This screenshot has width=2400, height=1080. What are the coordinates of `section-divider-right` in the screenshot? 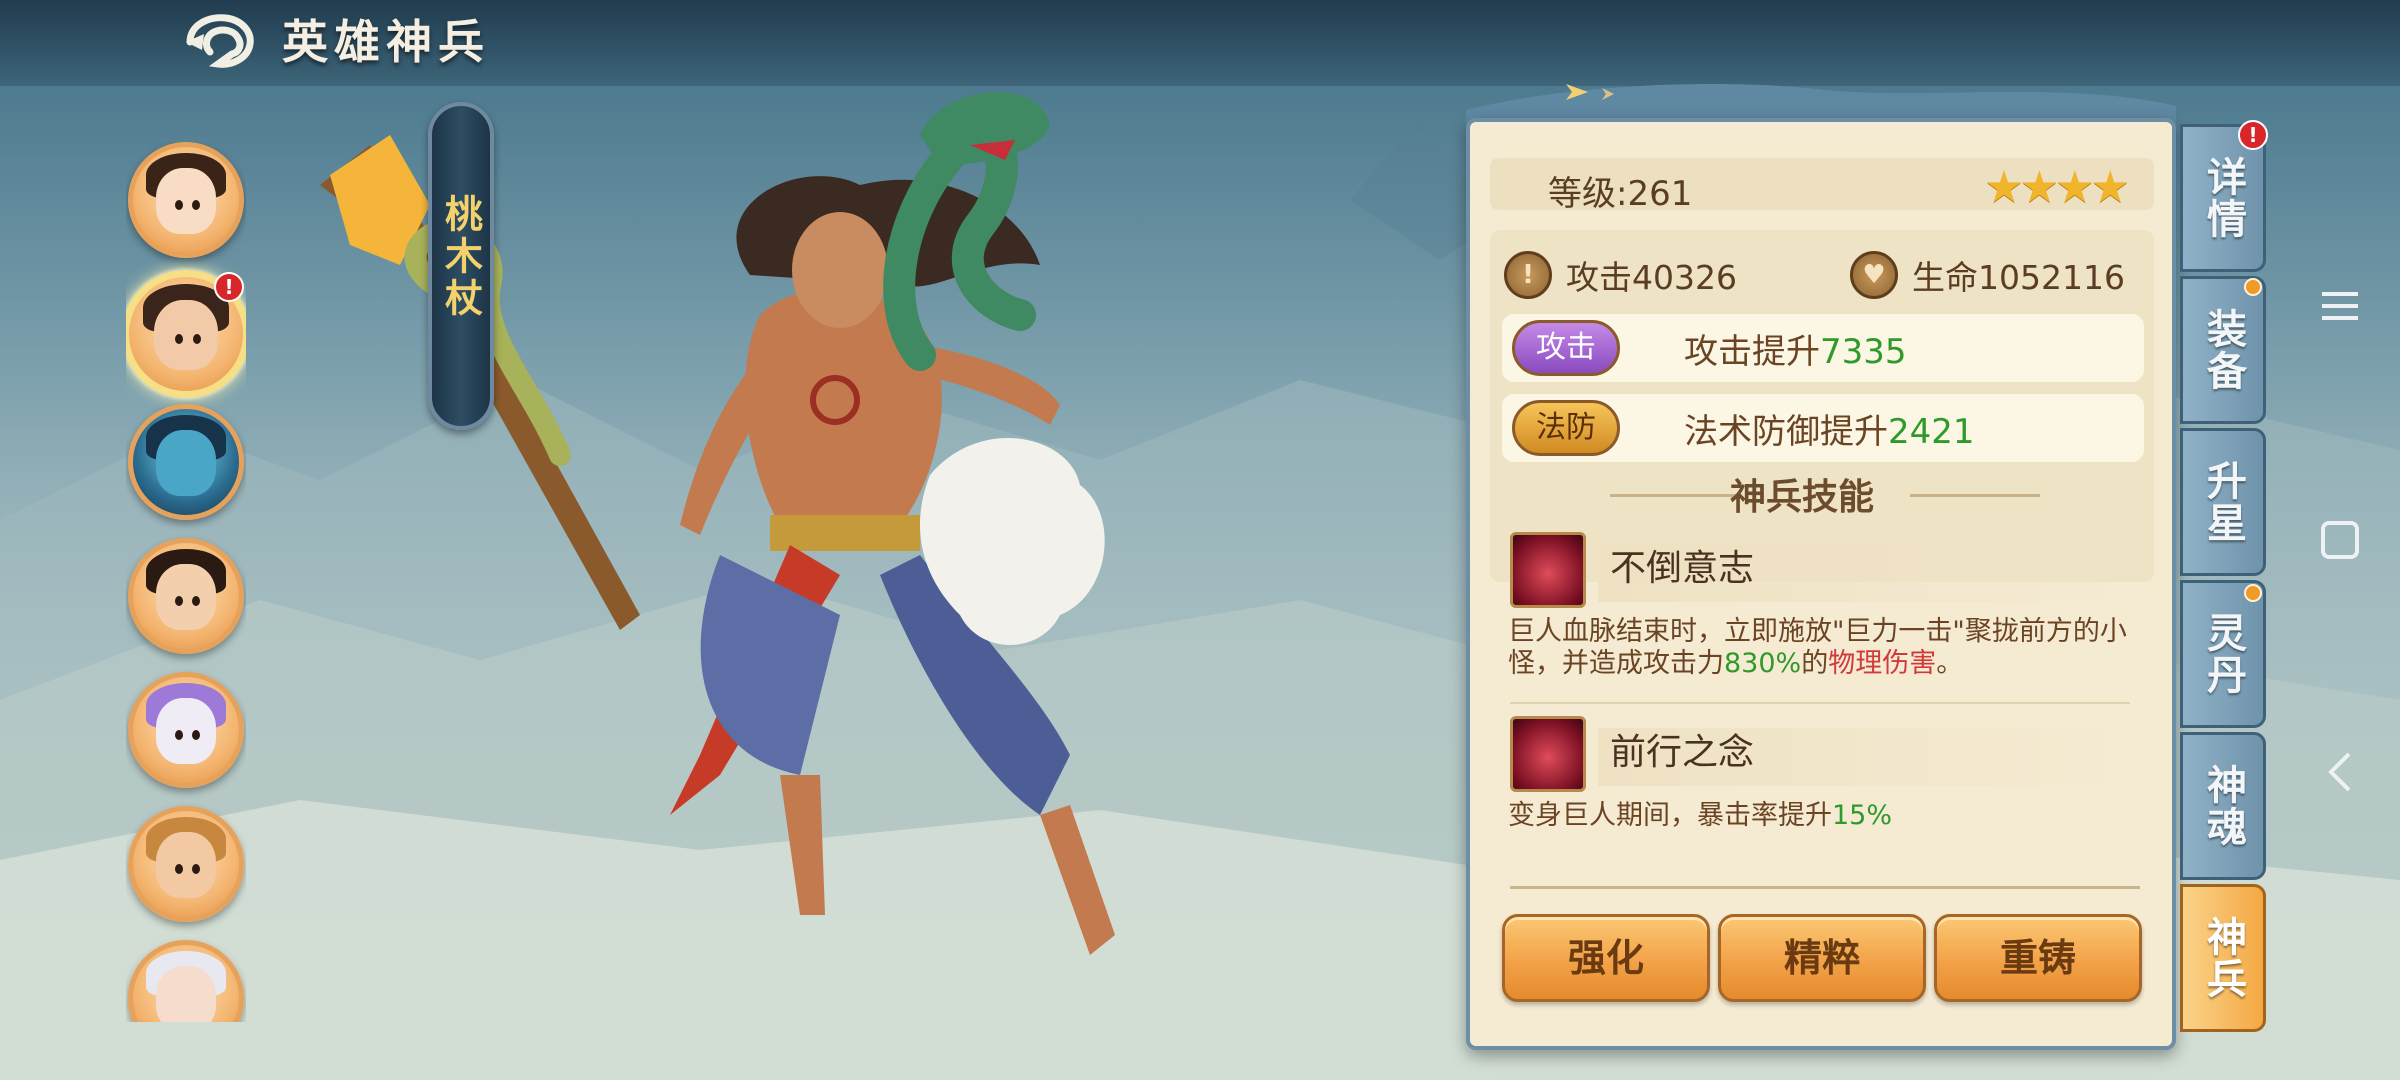 It's located at (1975, 495).